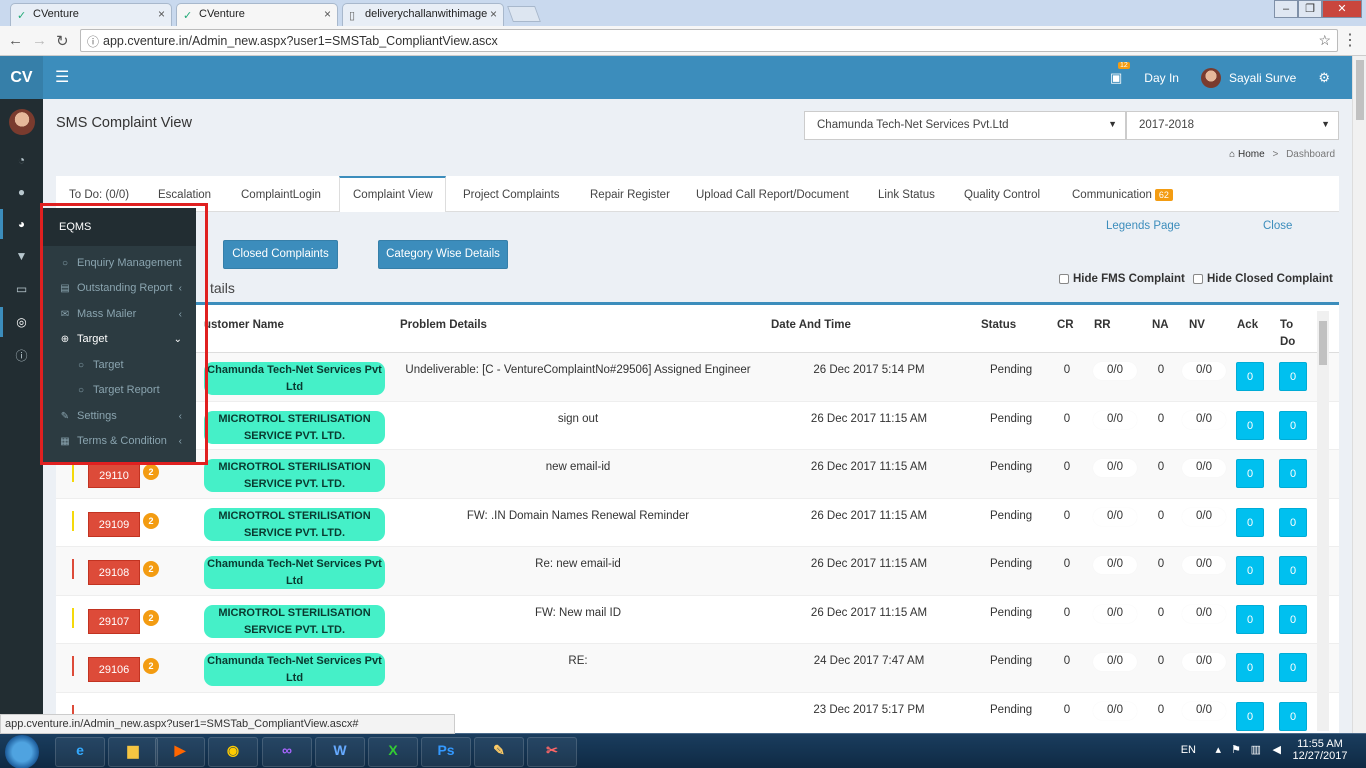  I want to click on company-select: Chamunda Tech-Net Services Pvt.Ltd ▼, so click(965, 125).